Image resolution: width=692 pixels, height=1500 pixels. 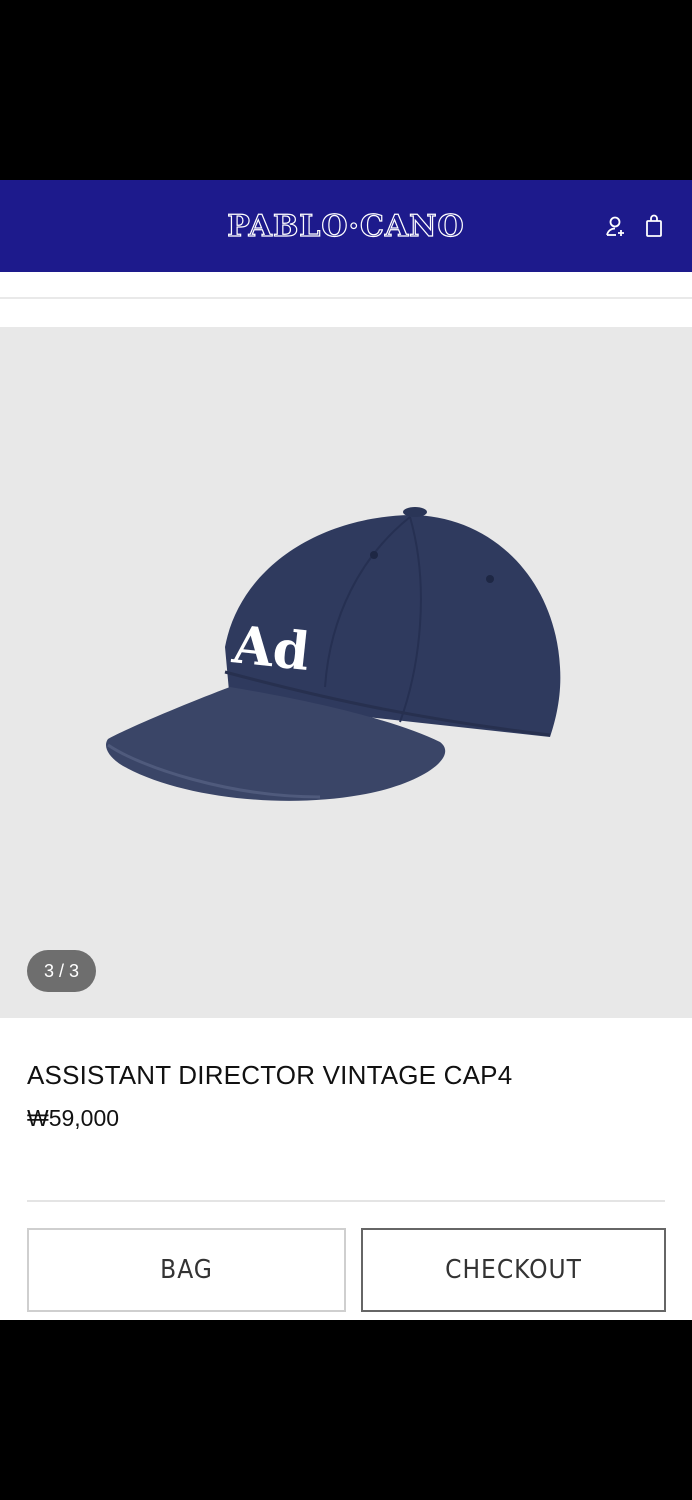 I want to click on bag-icon, so click(x=654, y=226).